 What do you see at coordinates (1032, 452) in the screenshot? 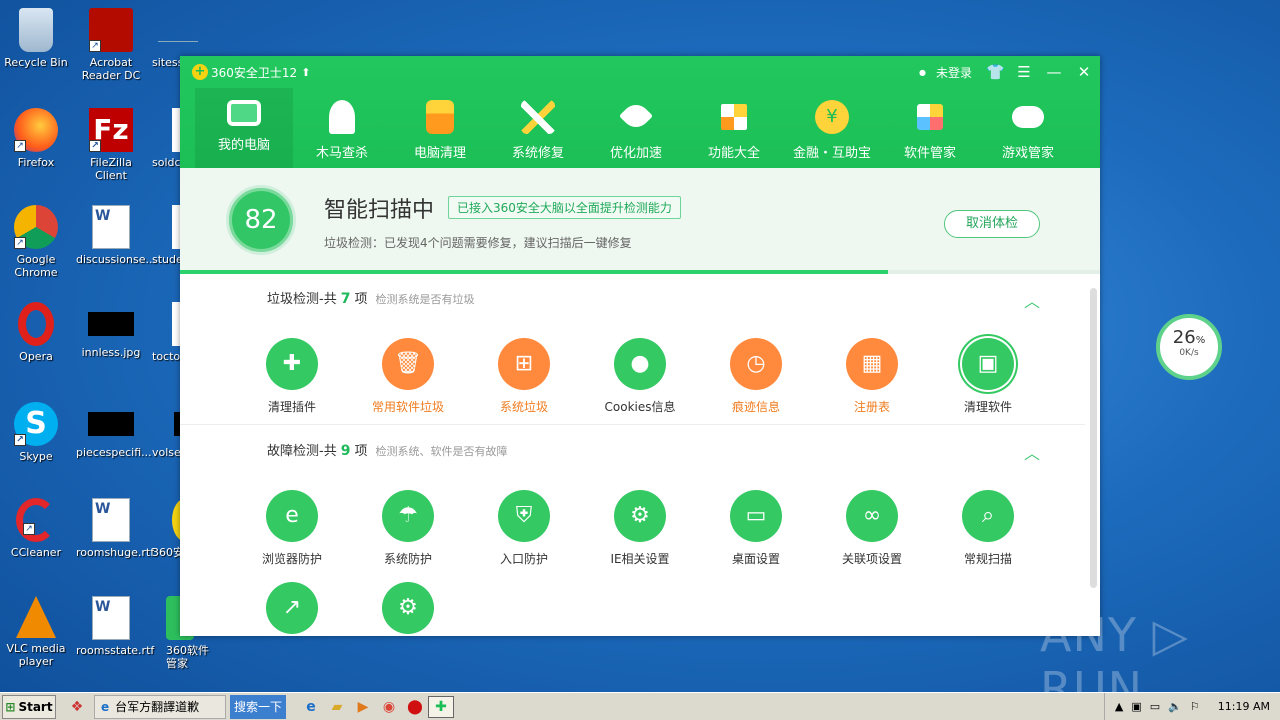
I see `collapse-fault-icon: ︿` at bounding box center [1032, 452].